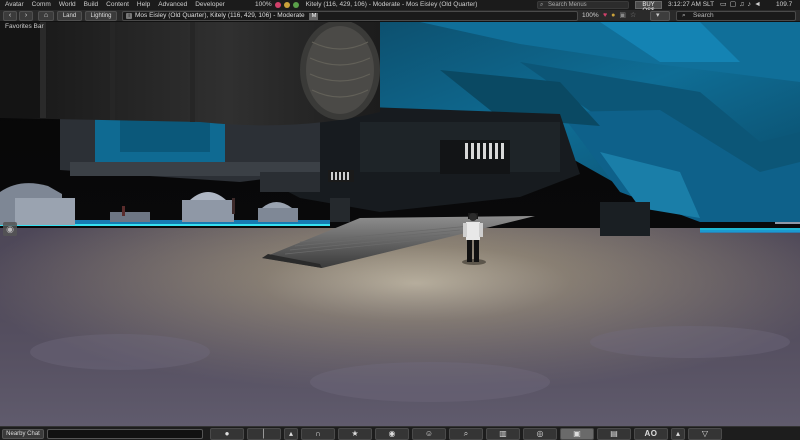 The image size is (800, 440). Describe the element at coordinates (750, 5) in the screenshot. I see `music-alt-icon: ♪` at that location.